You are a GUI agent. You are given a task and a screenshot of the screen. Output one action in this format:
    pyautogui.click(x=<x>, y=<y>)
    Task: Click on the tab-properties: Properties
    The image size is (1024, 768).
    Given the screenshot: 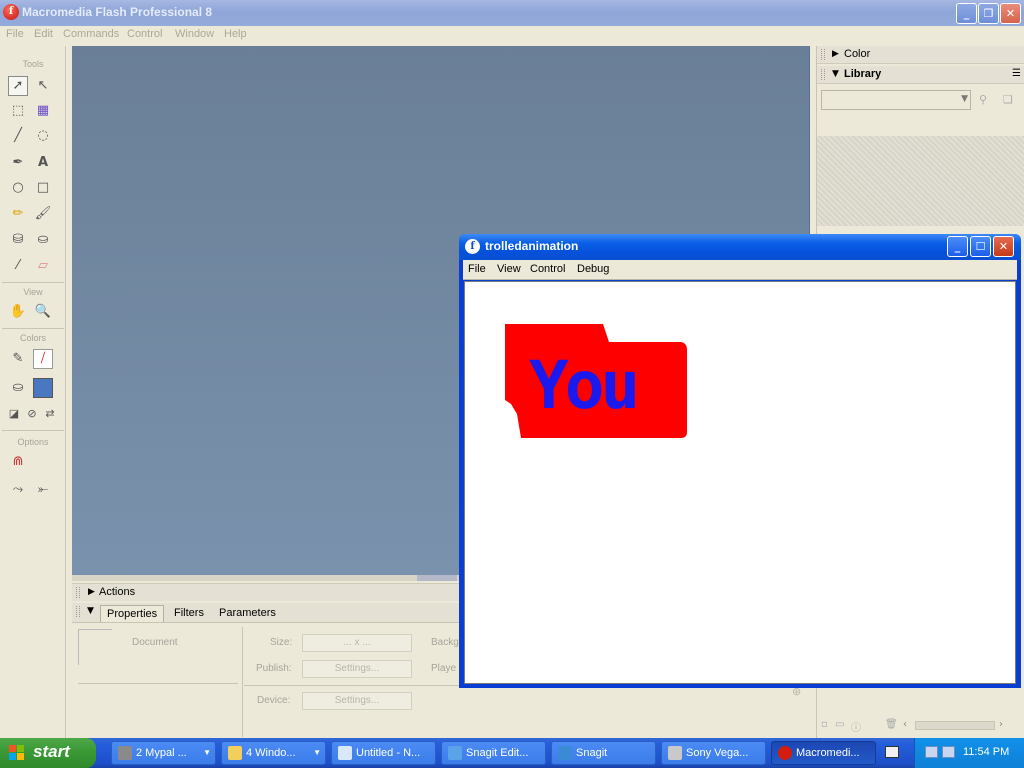 What is the action you would take?
    pyautogui.click(x=132, y=613)
    